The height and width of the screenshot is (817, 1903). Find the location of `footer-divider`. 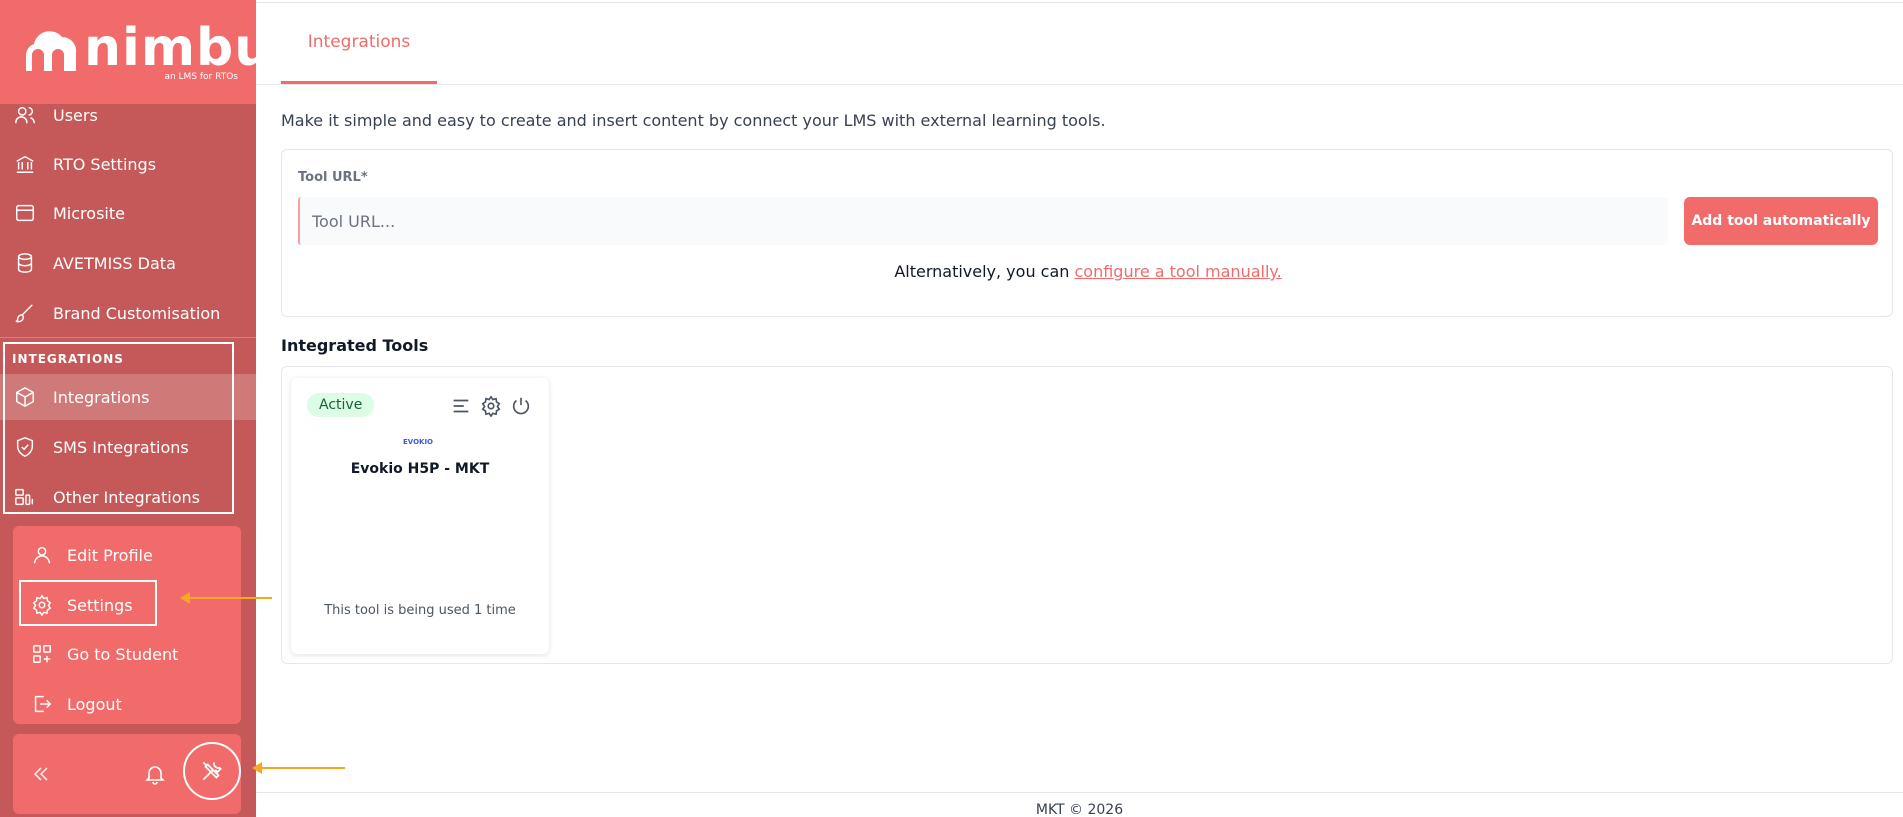

footer-divider is located at coordinates (1079, 792).